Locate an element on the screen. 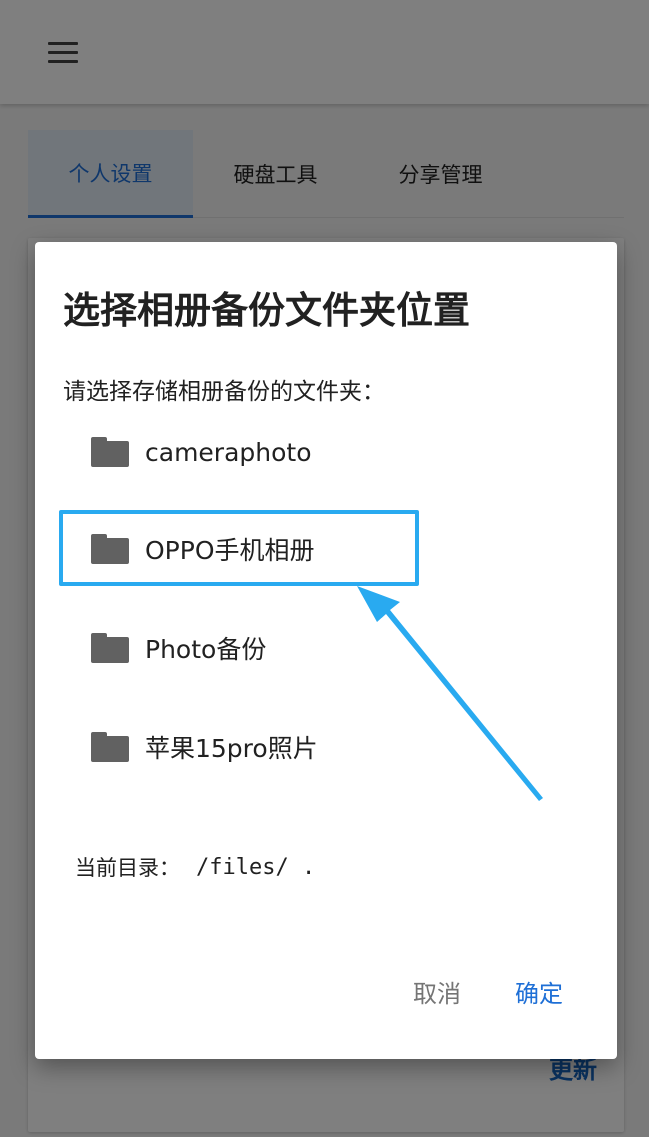 Image resolution: width=649 pixels, height=1137 pixels. current-directory-path: /files/ . is located at coordinates (256, 867).